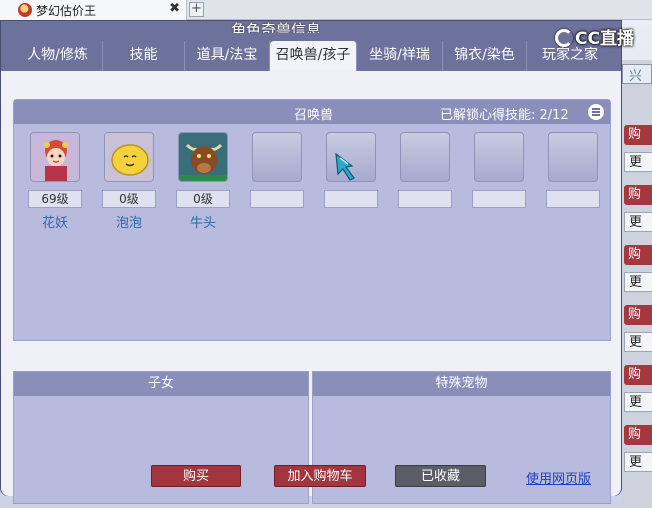 Image resolution: width=652 pixels, height=508 pixels. I want to click on tab-mounts: 坐骑/祥瑞, so click(400, 56).